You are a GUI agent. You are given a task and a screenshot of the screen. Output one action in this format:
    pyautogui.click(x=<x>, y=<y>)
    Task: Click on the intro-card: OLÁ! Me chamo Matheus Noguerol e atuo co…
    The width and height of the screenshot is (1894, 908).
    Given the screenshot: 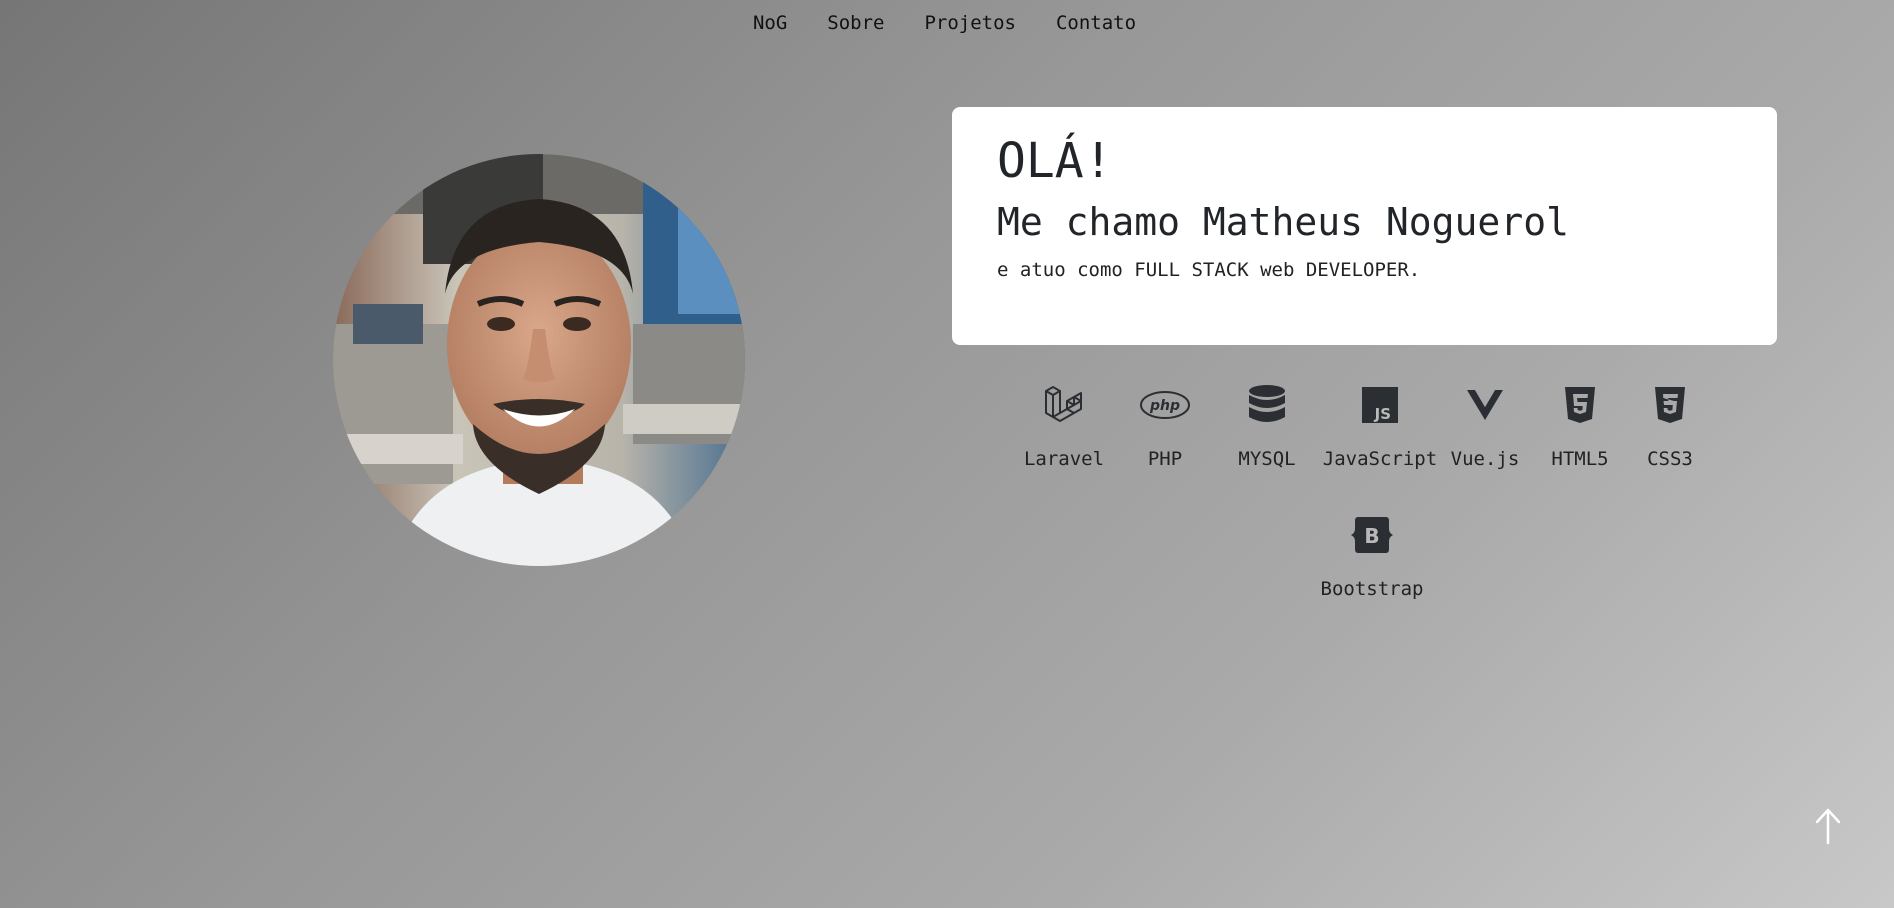 What is the action you would take?
    pyautogui.click(x=1364, y=226)
    